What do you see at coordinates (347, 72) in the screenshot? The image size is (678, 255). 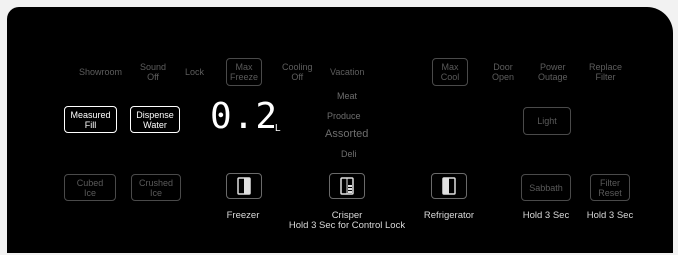 I see `vacation-indicator: Vacation` at bounding box center [347, 72].